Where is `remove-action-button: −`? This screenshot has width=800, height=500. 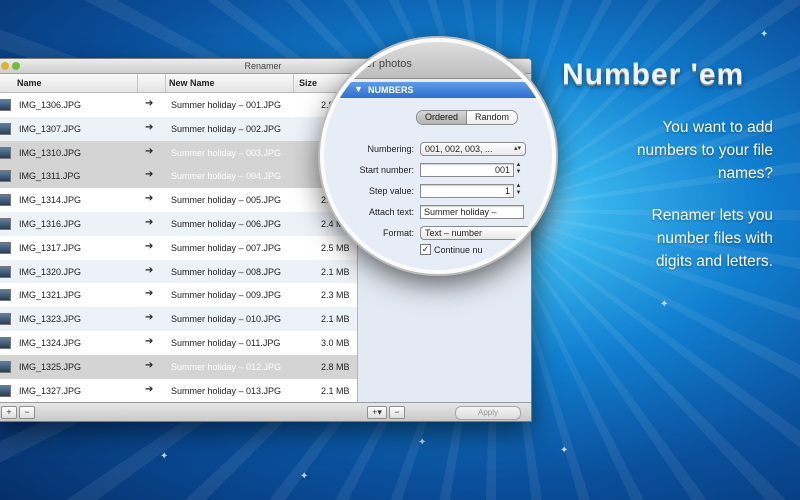 remove-action-button: − is located at coordinates (397, 412).